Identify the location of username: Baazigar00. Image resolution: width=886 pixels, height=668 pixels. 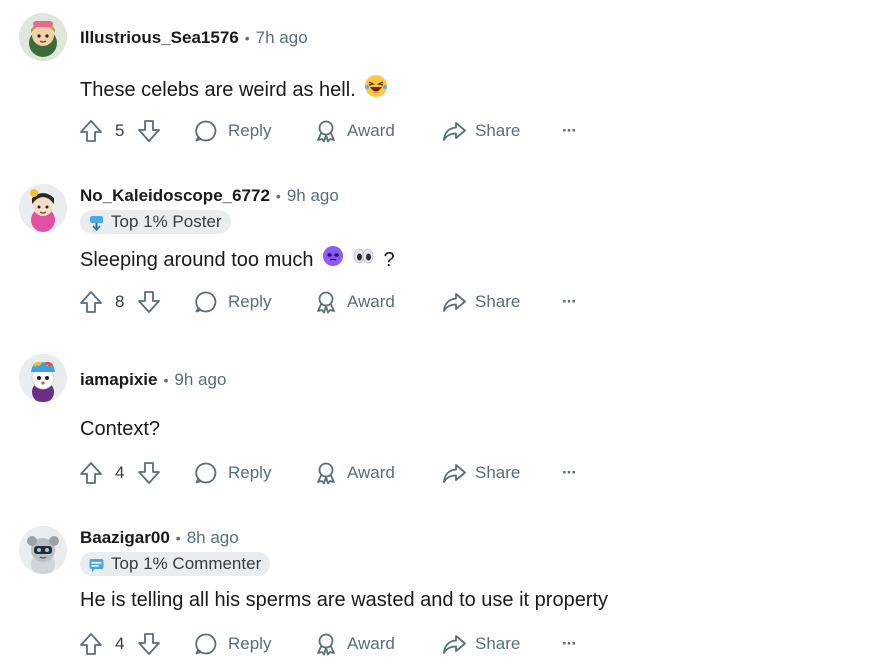
(125, 538).